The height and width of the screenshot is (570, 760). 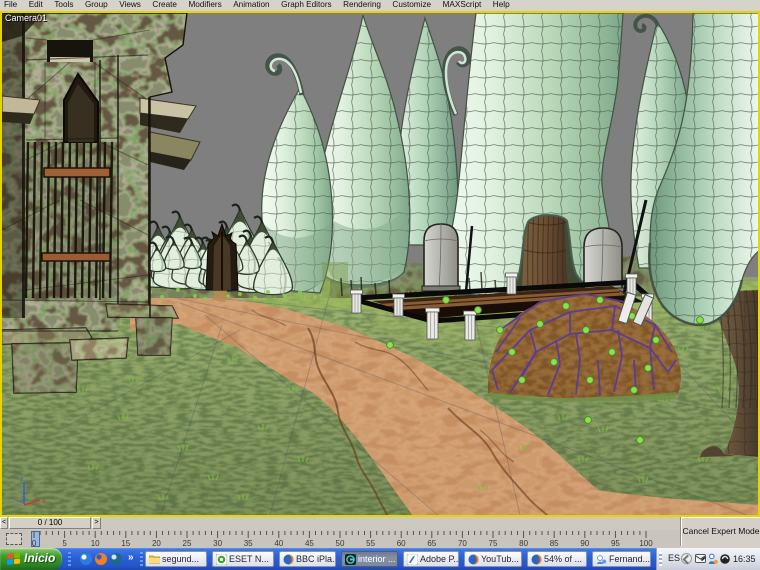 What do you see at coordinates (217, 543) in the screenshot?
I see `svg-text: 30` at bounding box center [217, 543].